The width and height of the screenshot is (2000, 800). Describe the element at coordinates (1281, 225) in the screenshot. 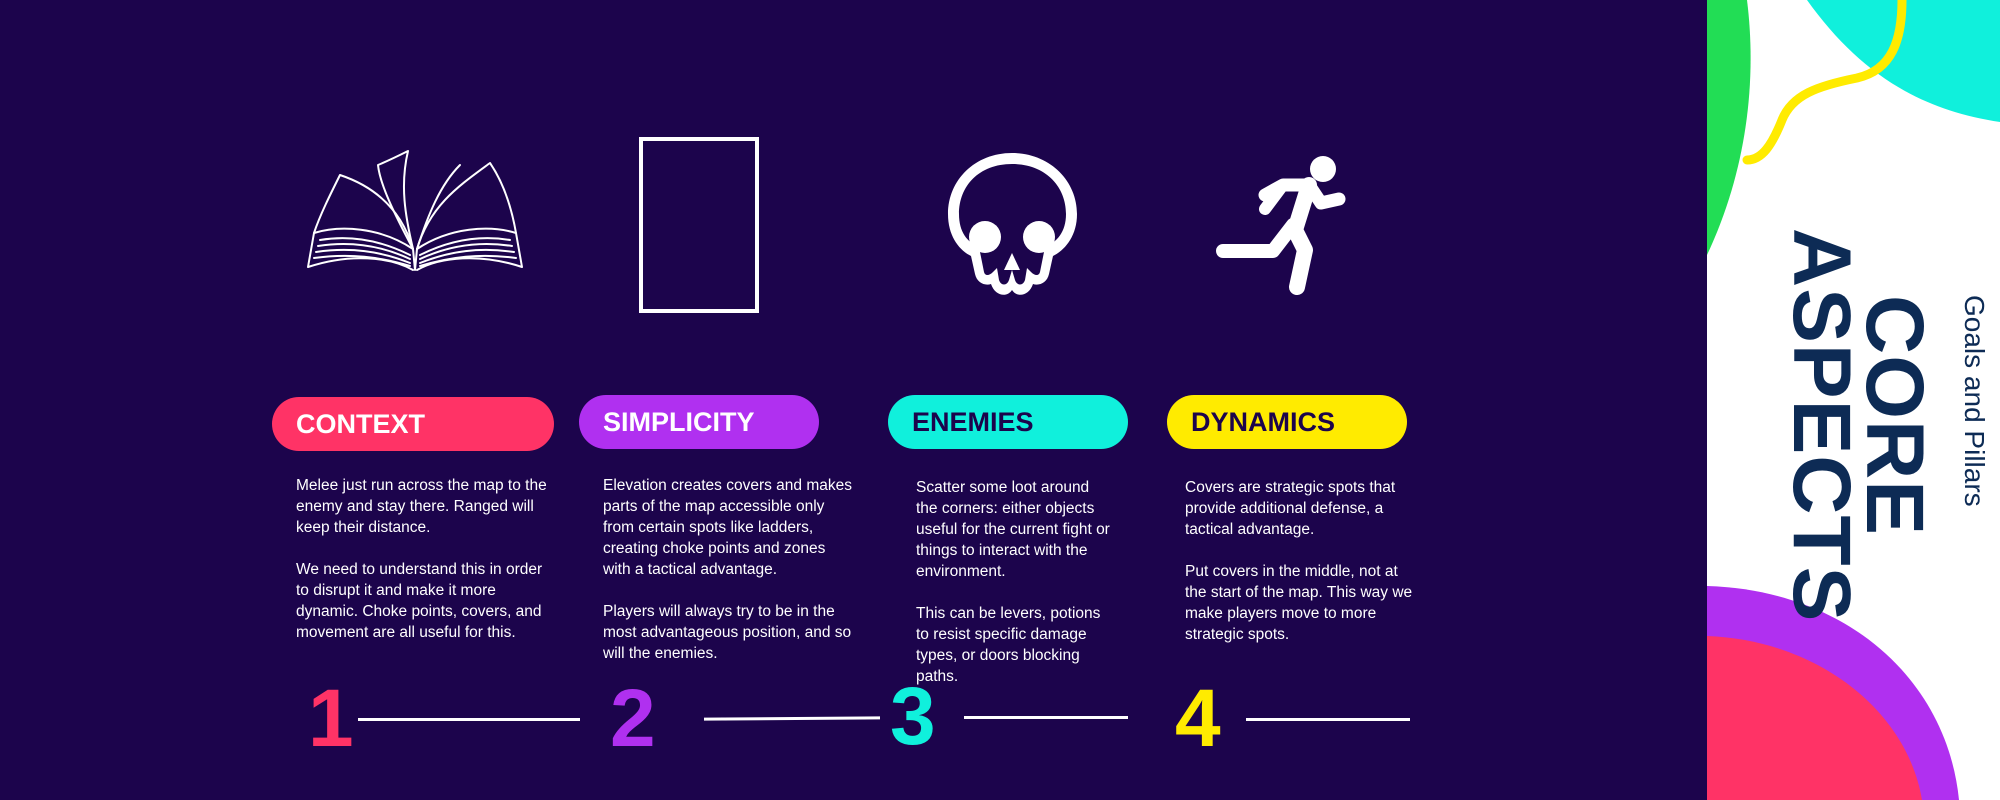

I see `running-person-icon` at that location.